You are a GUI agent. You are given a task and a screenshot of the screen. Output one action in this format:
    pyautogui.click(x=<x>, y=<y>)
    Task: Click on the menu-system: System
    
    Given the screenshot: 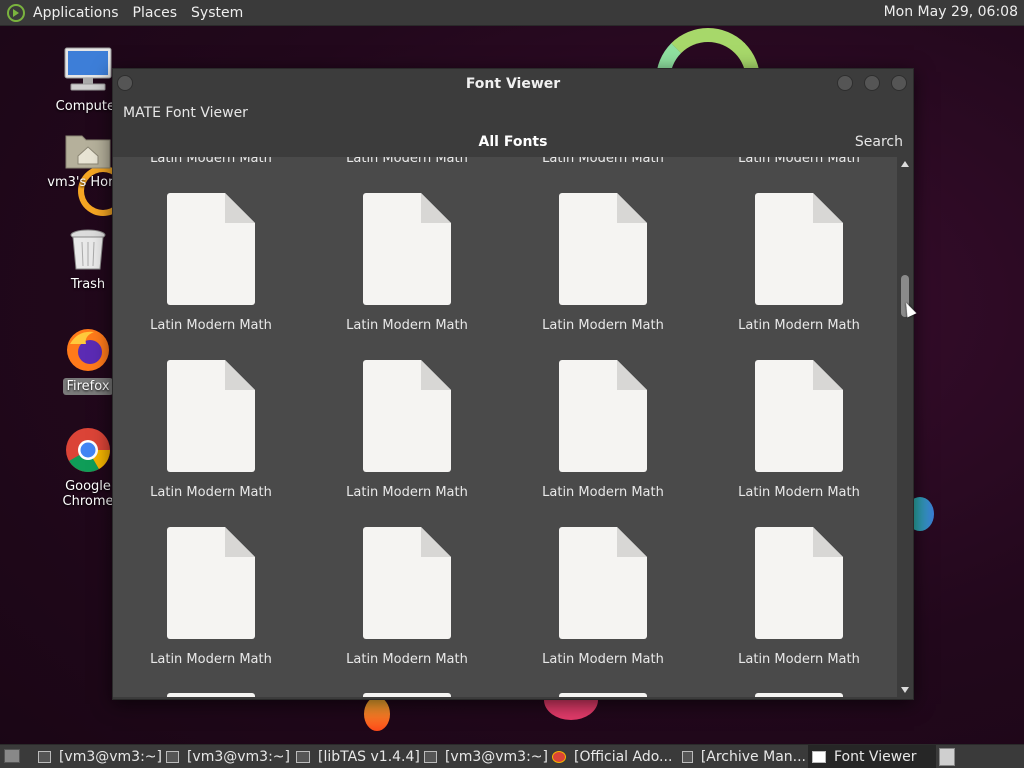 What is the action you would take?
    pyautogui.click(x=217, y=13)
    